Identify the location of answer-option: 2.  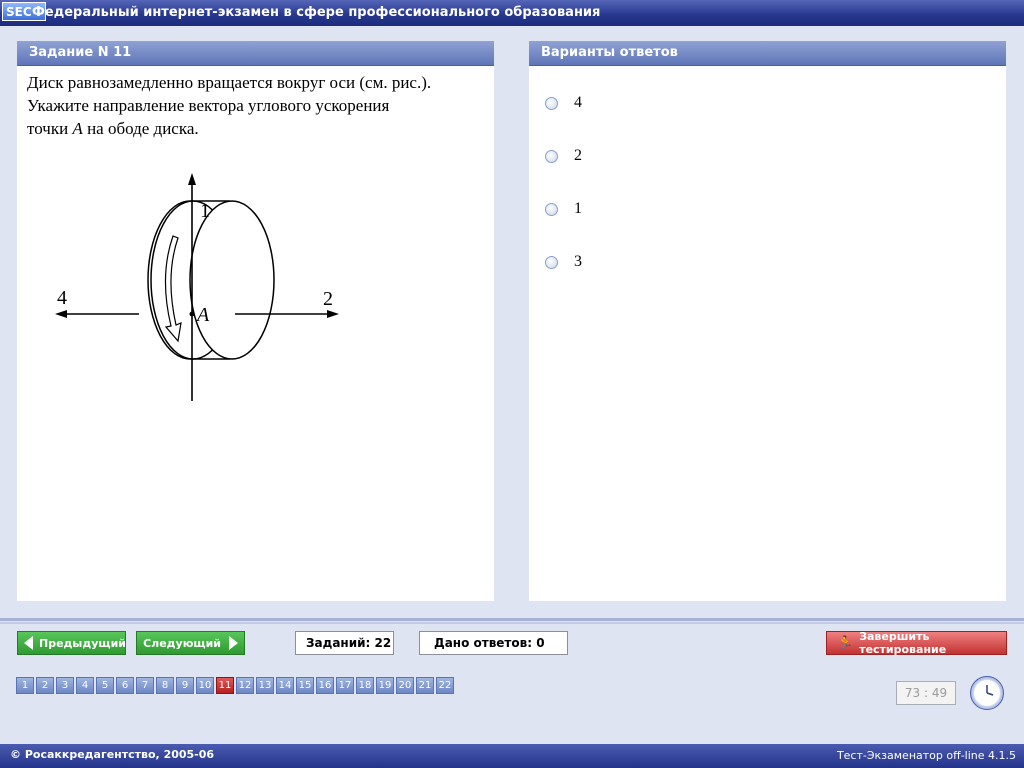
(563, 156).